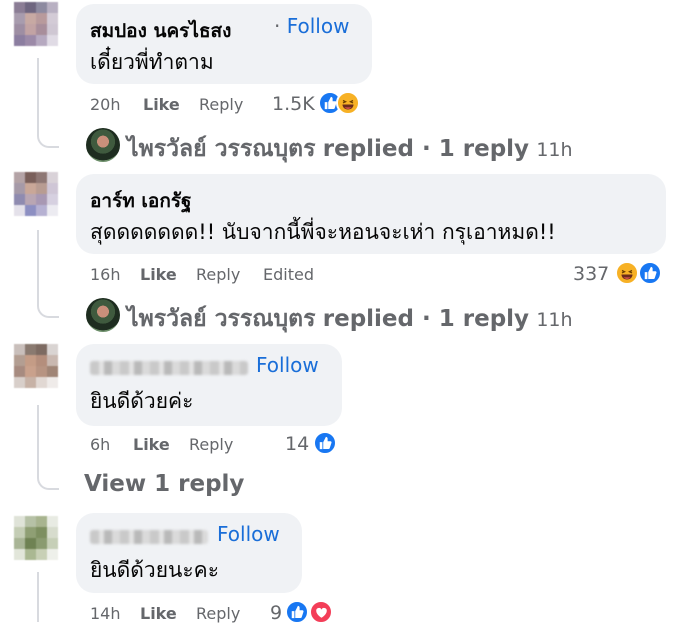 This screenshot has height=626, width=700. Describe the element at coordinates (100, 444) in the screenshot. I see `comment-time: 6h` at that location.